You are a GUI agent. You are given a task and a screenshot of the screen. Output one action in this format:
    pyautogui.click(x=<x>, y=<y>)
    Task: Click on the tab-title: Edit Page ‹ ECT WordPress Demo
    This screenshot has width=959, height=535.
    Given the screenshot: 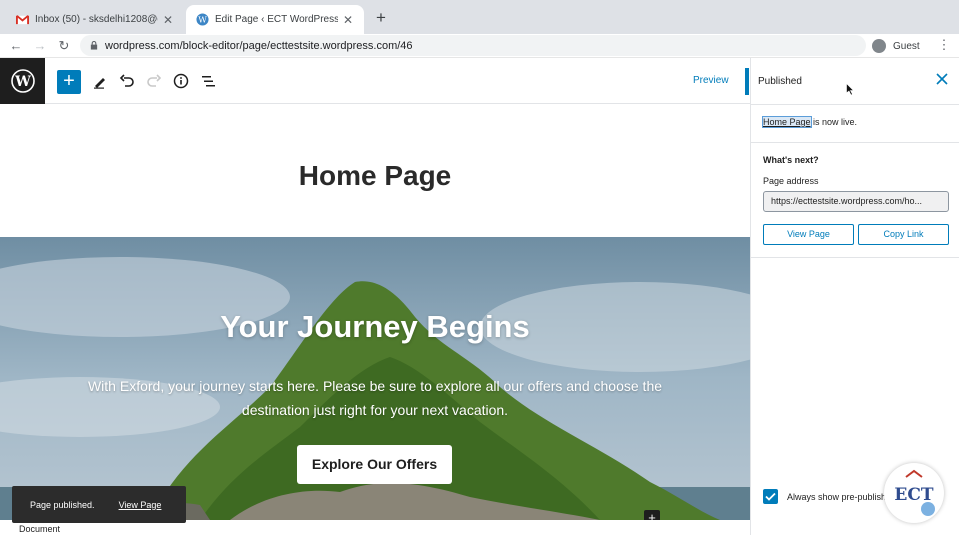 What is the action you would take?
    pyautogui.click(x=276, y=19)
    